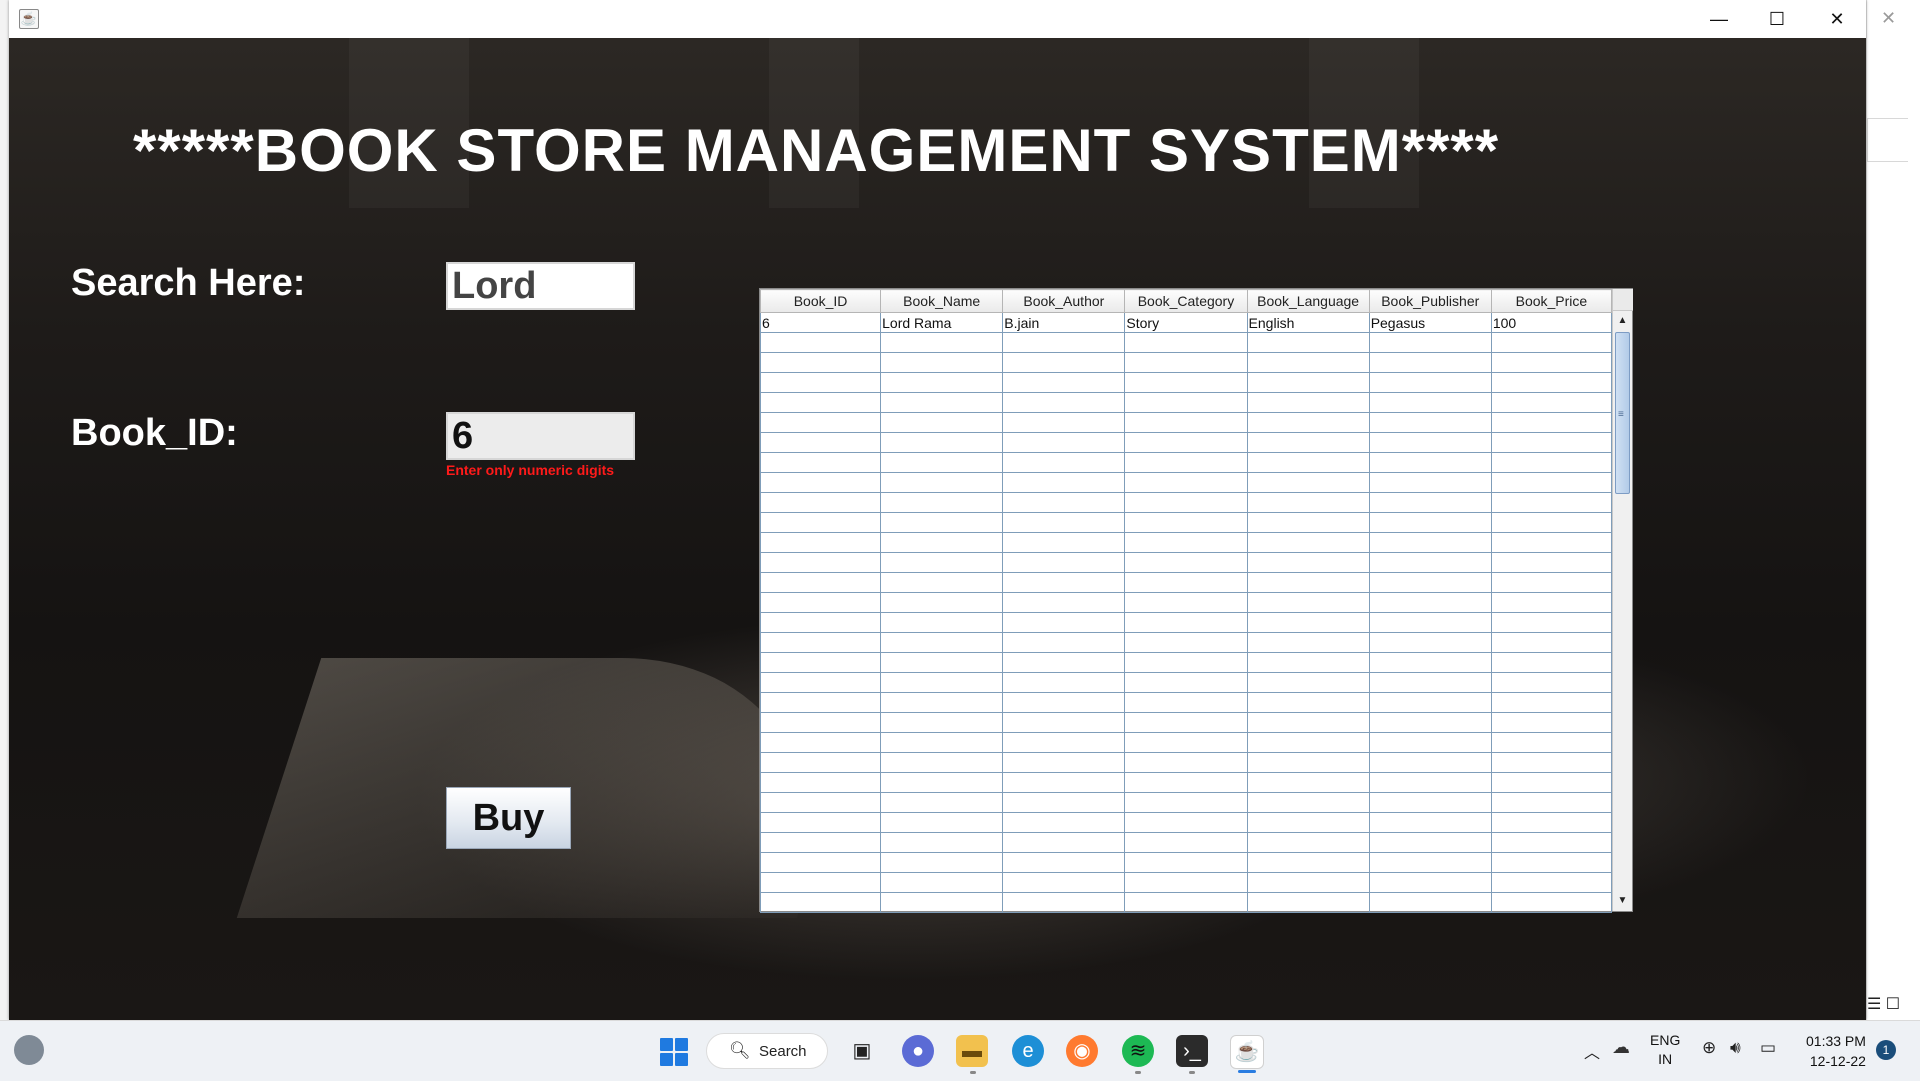 This screenshot has height=1081, width=1920. What do you see at coordinates (1836, 1051) in the screenshot?
I see `clock: 01:33 PM 12-12-22` at bounding box center [1836, 1051].